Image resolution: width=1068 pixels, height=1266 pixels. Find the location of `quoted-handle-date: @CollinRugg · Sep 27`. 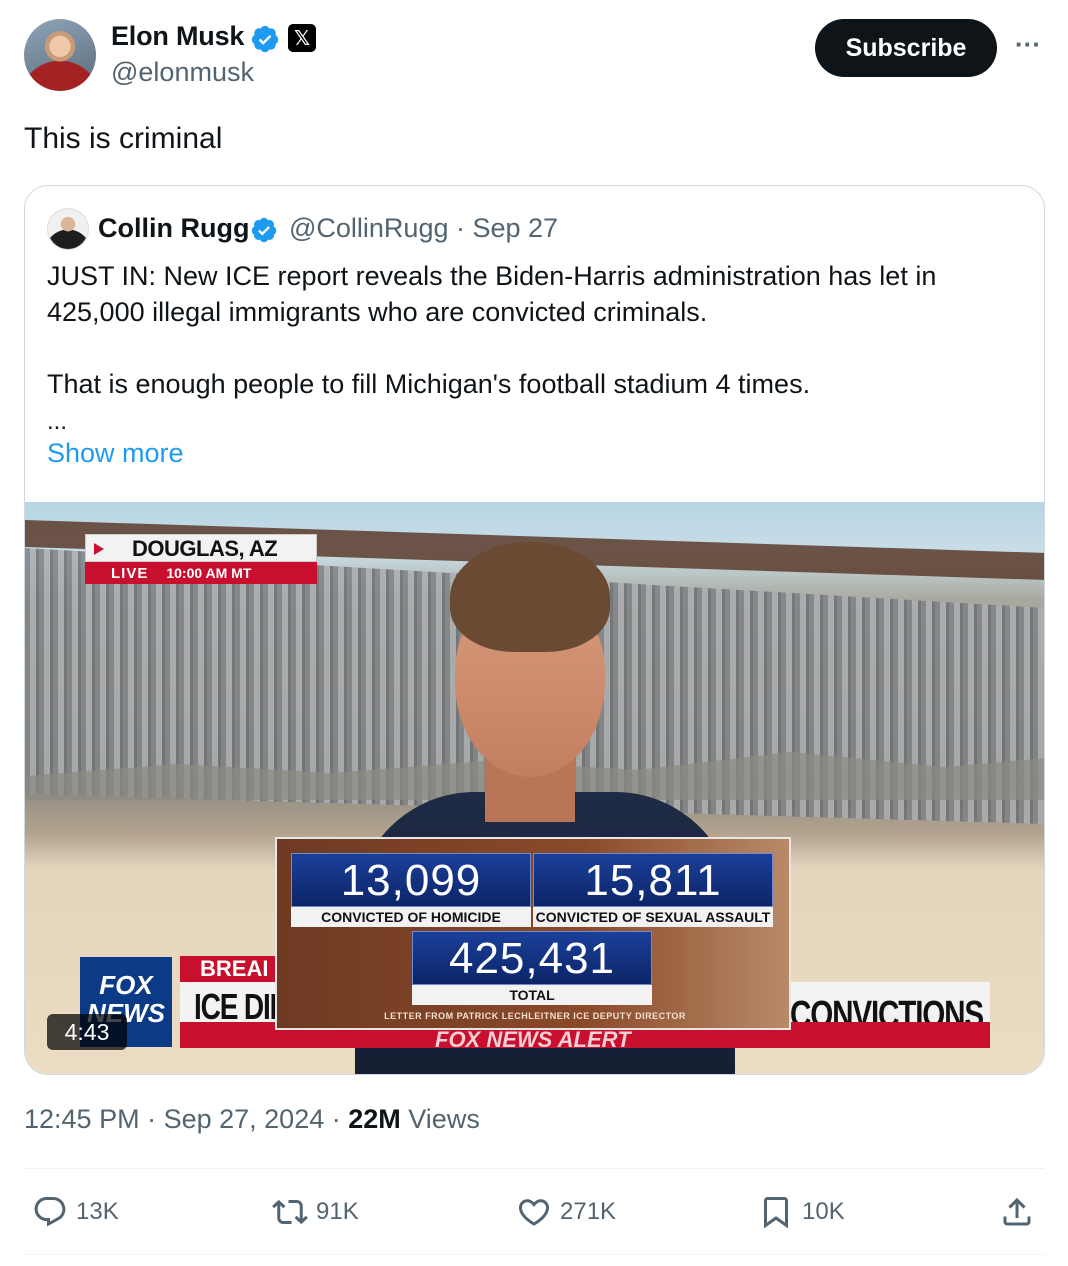

quoted-handle-date: @CollinRugg · Sep 27 is located at coordinates (423, 228).